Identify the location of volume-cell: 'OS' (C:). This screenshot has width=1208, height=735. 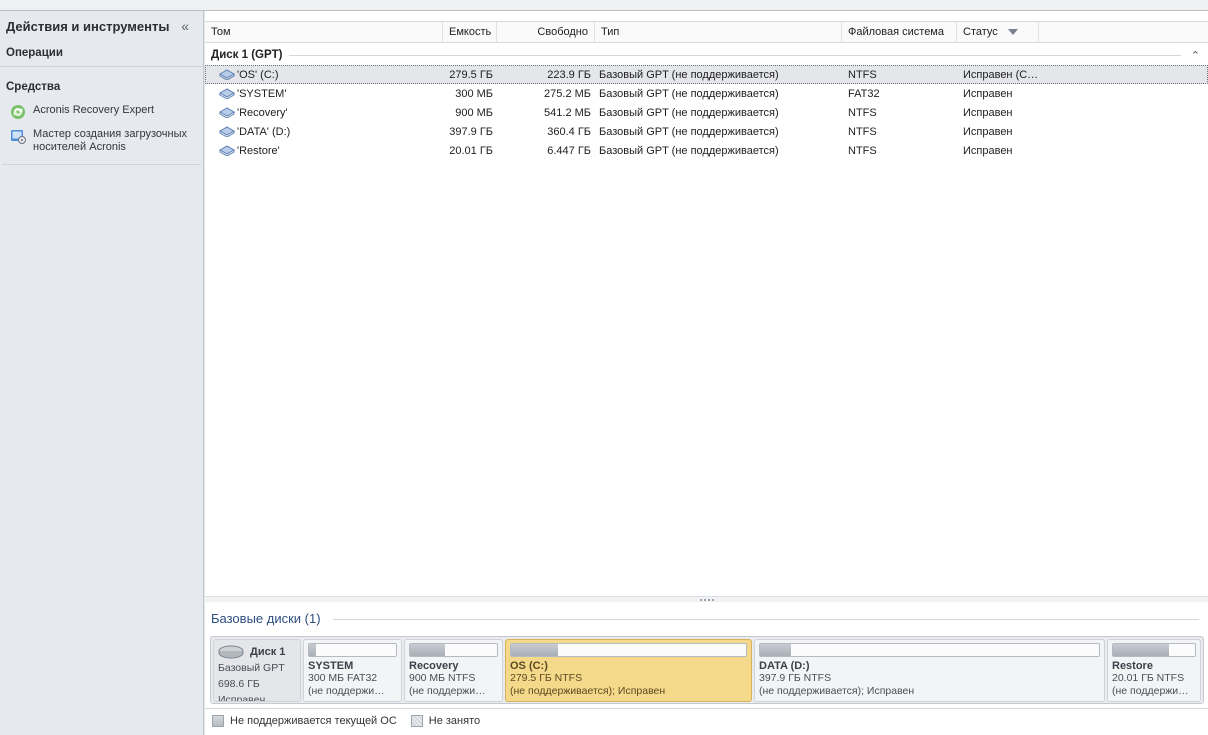
(324, 75).